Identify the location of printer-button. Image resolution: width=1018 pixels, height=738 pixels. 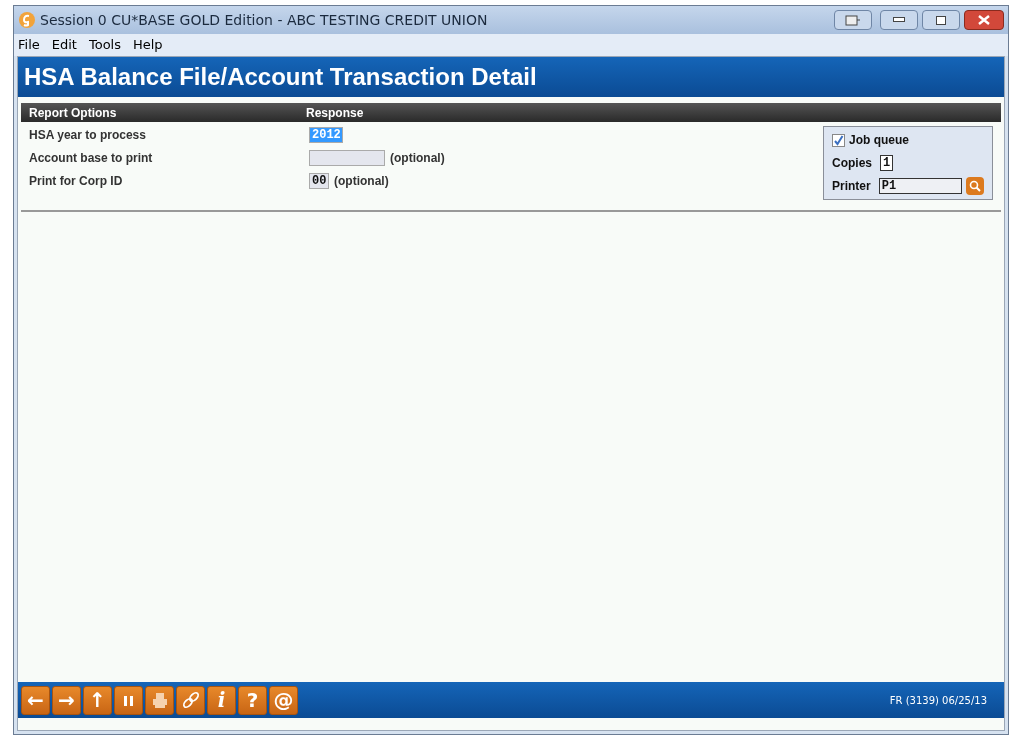
(159, 700).